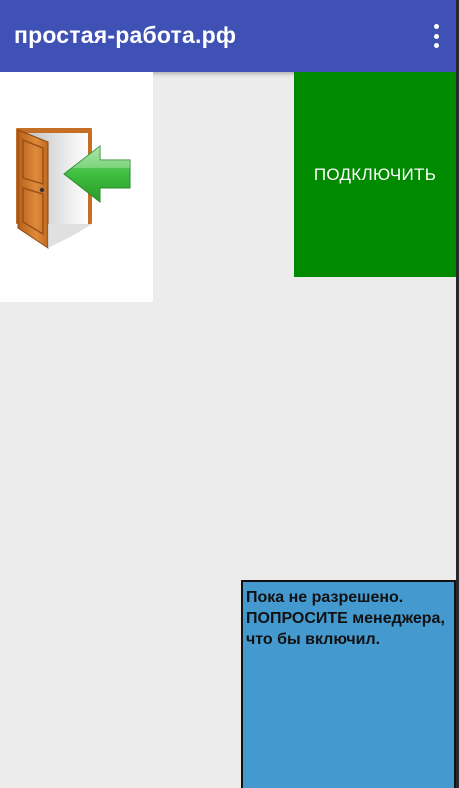  I want to click on connect-button: ПОДКЛЮЧИТЬ, so click(375, 174).